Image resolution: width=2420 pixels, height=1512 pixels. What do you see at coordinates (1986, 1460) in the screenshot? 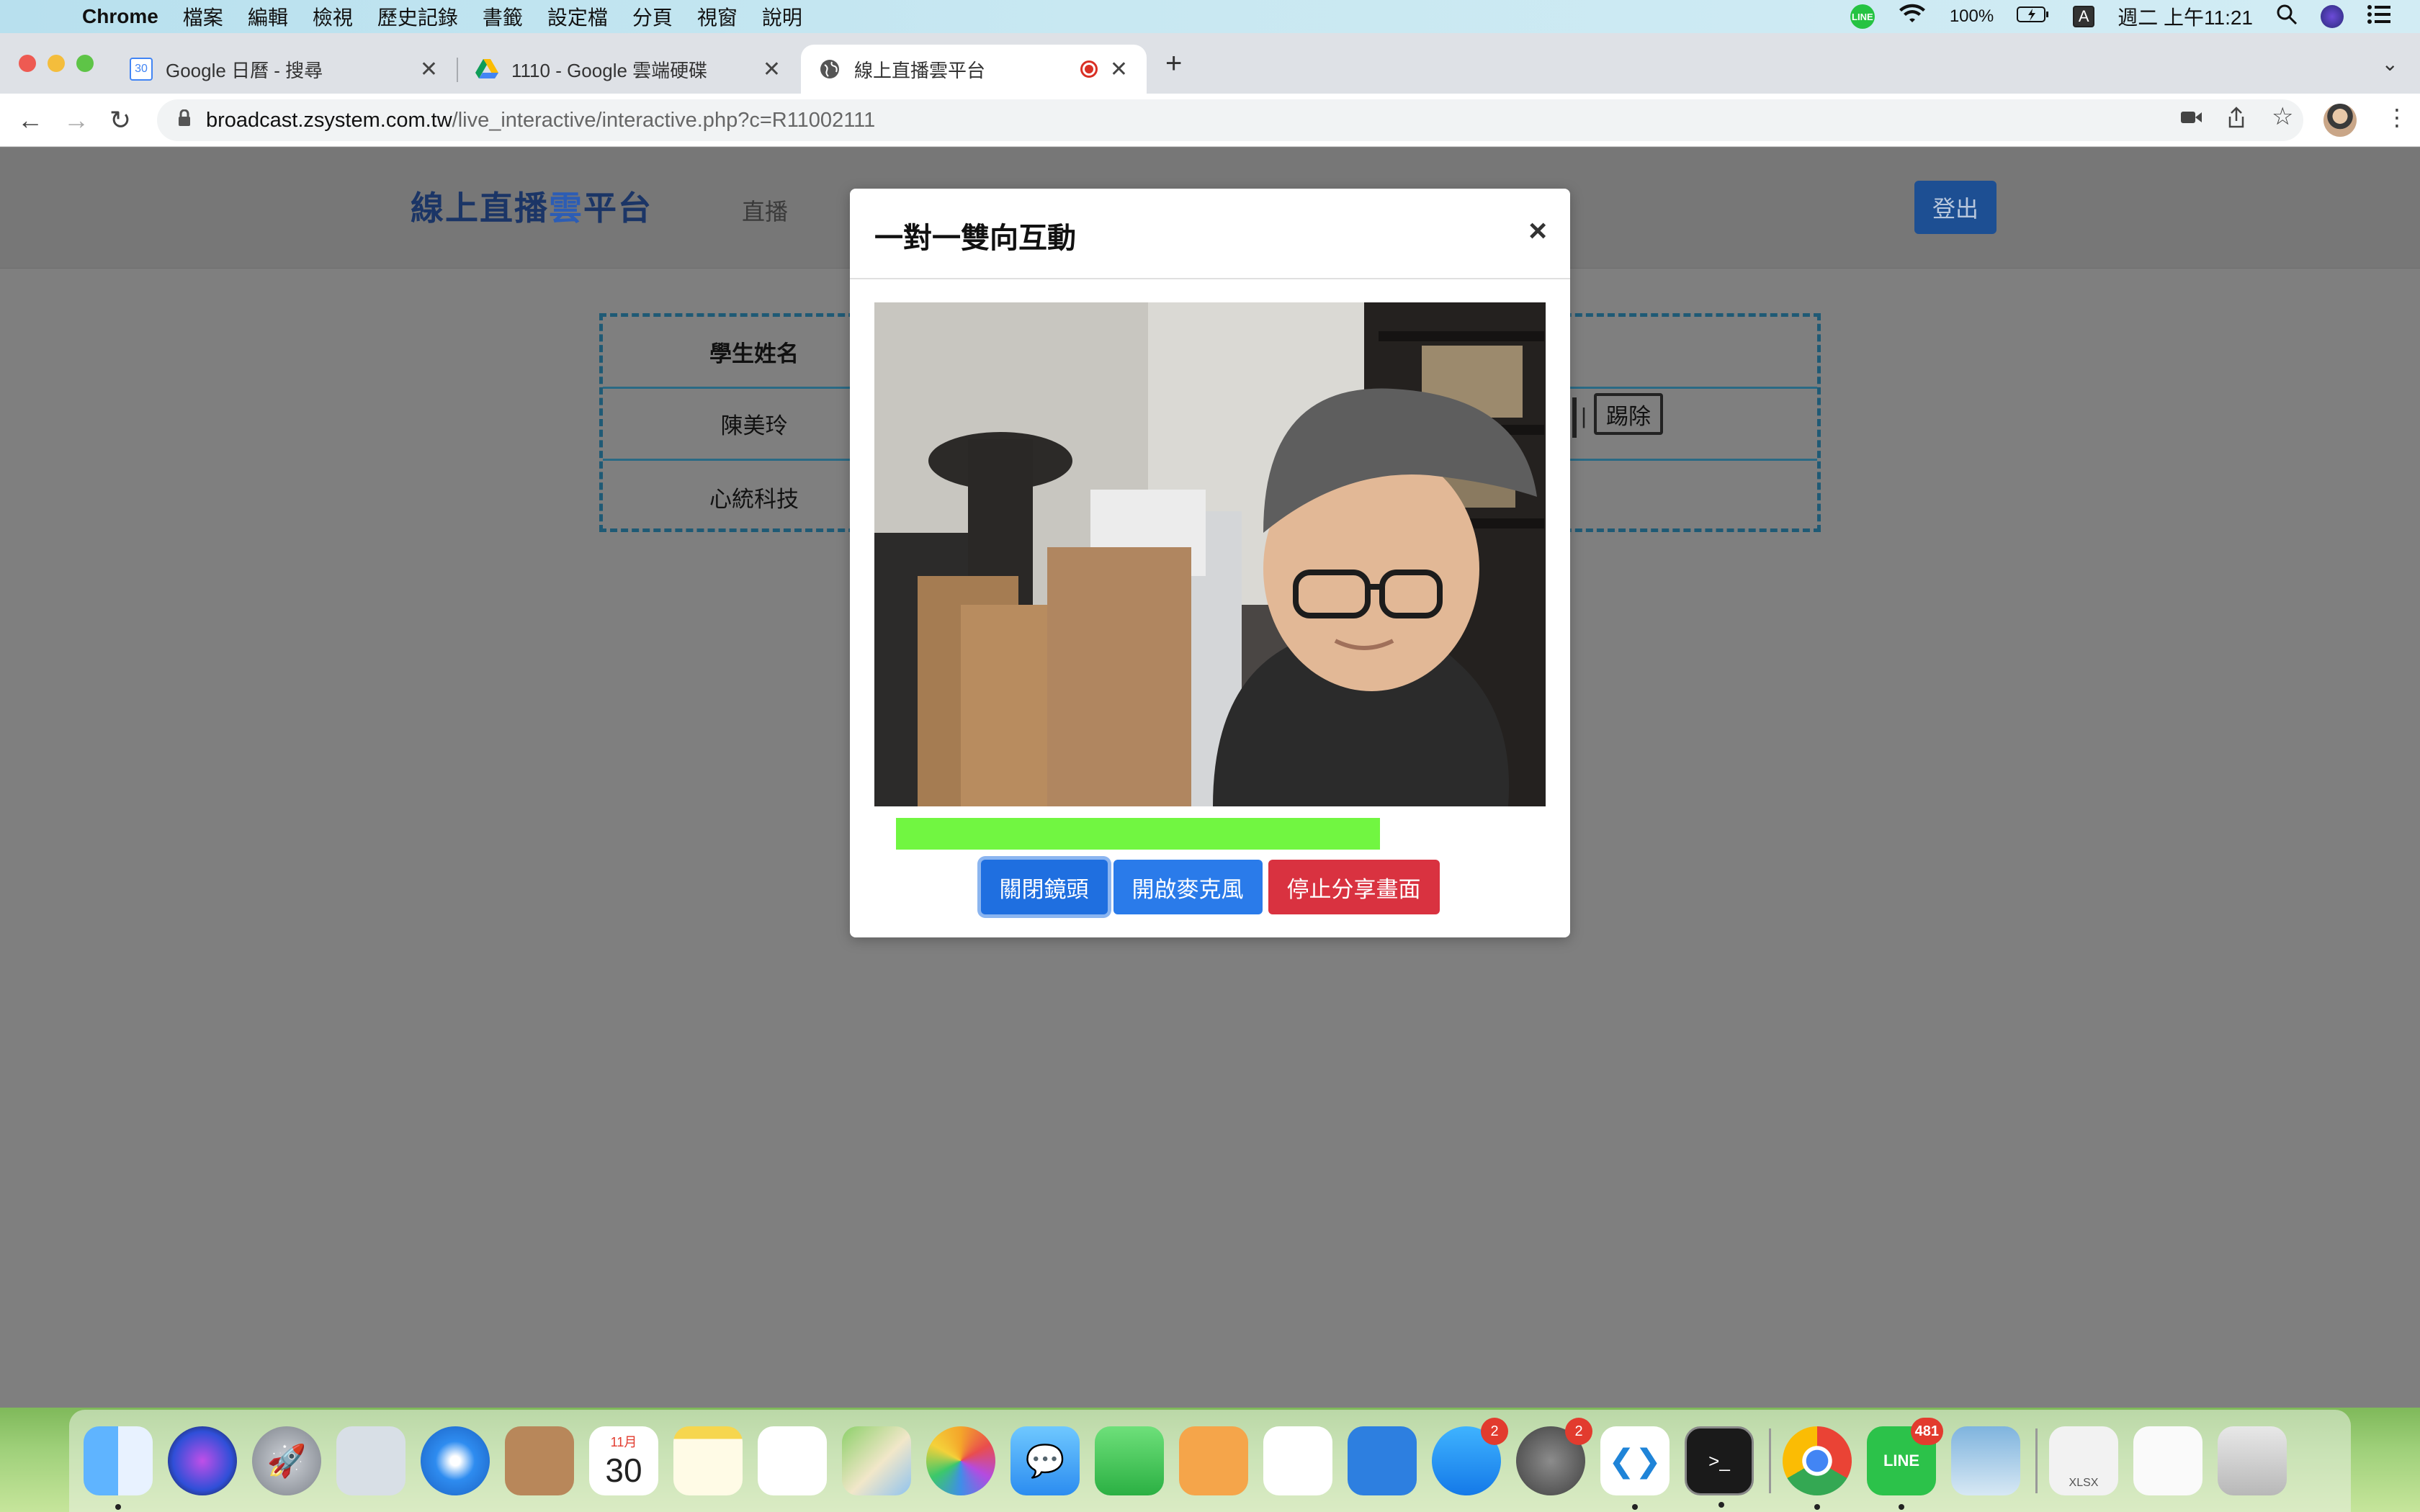
I see `image-capture-icon` at bounding box center [1986, 1460].